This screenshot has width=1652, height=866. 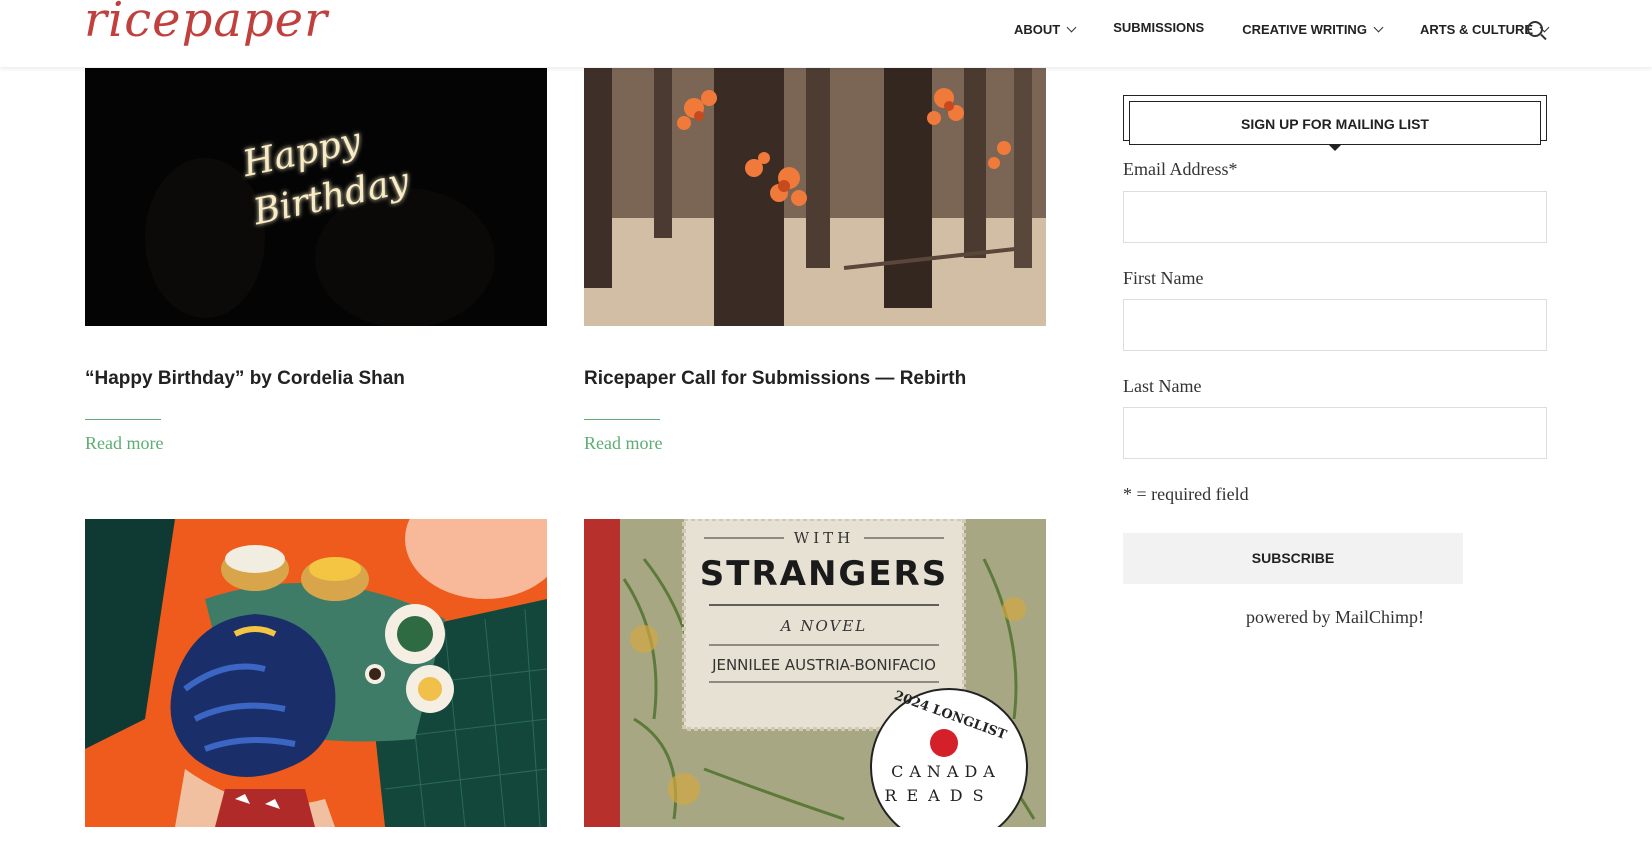 What do you see at coordinates (824, 538) in the screenshot?
I see `cover-top-text: WITH` at bounding box center [824, 538].